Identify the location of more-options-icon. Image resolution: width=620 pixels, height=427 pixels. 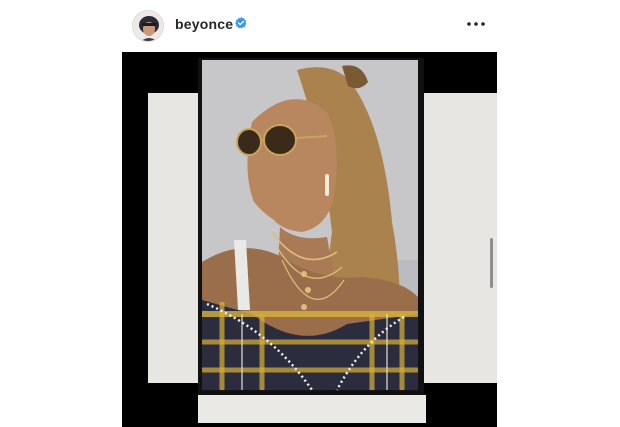
(476, 24).